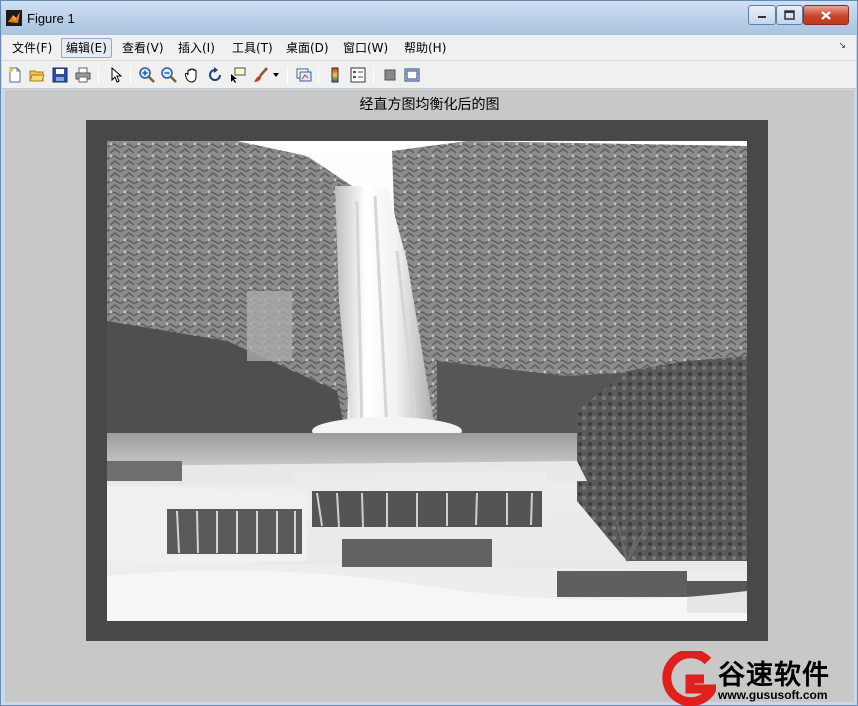 The image size is (858, 706). I want to click on zoom-out-button, so click(169, 75).